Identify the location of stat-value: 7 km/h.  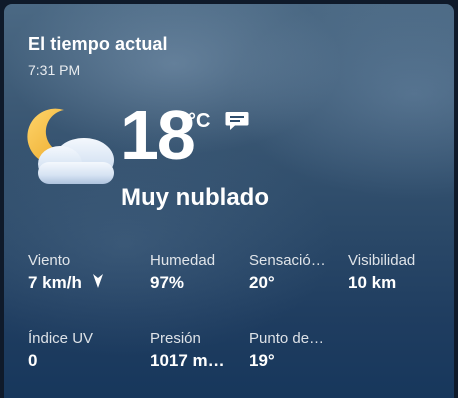
(55, 282).